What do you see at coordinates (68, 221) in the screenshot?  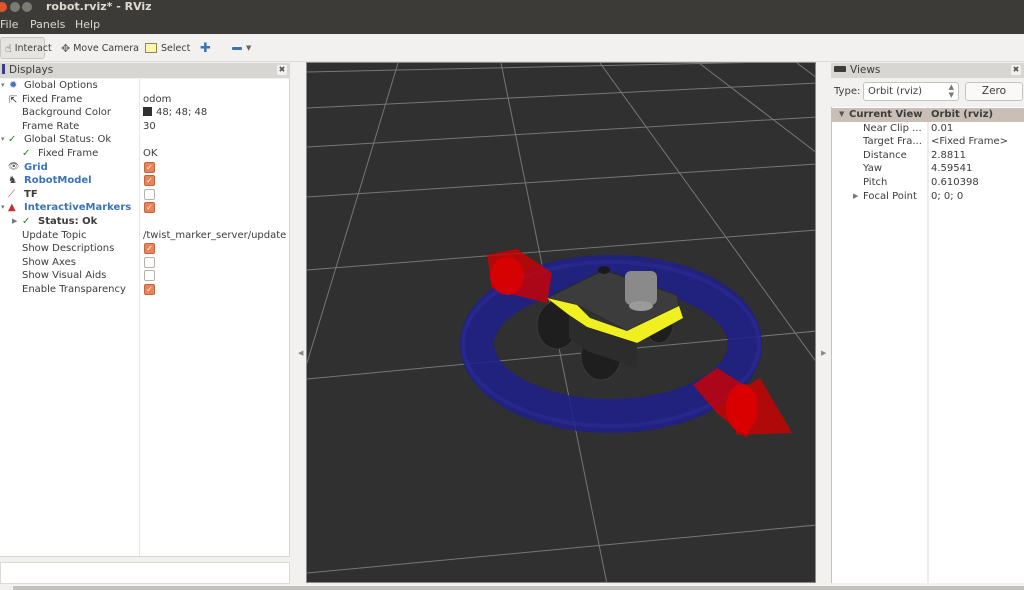 I see `row-name: Status: Ok` at bounding box center [68, 221].